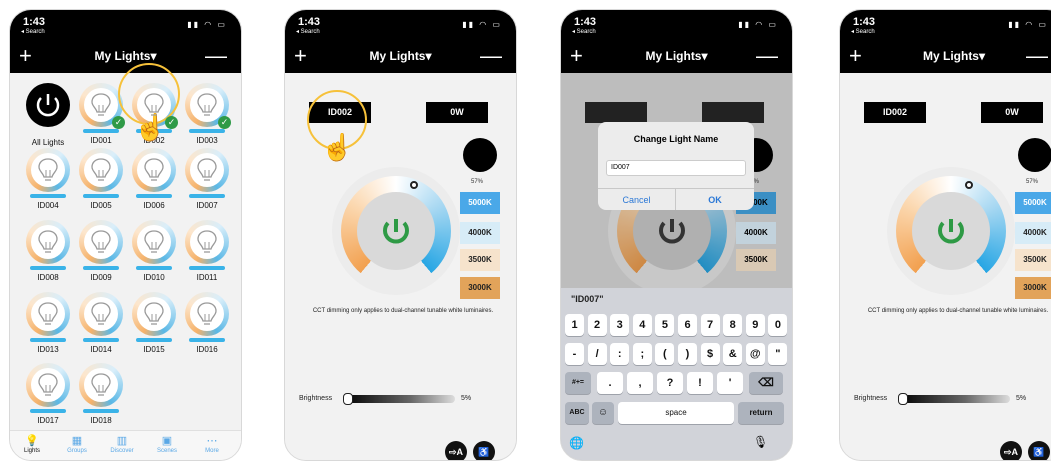 This screenshot has width=1051, height=461. I want to click on lightbulb-icon, so click(101, 385).